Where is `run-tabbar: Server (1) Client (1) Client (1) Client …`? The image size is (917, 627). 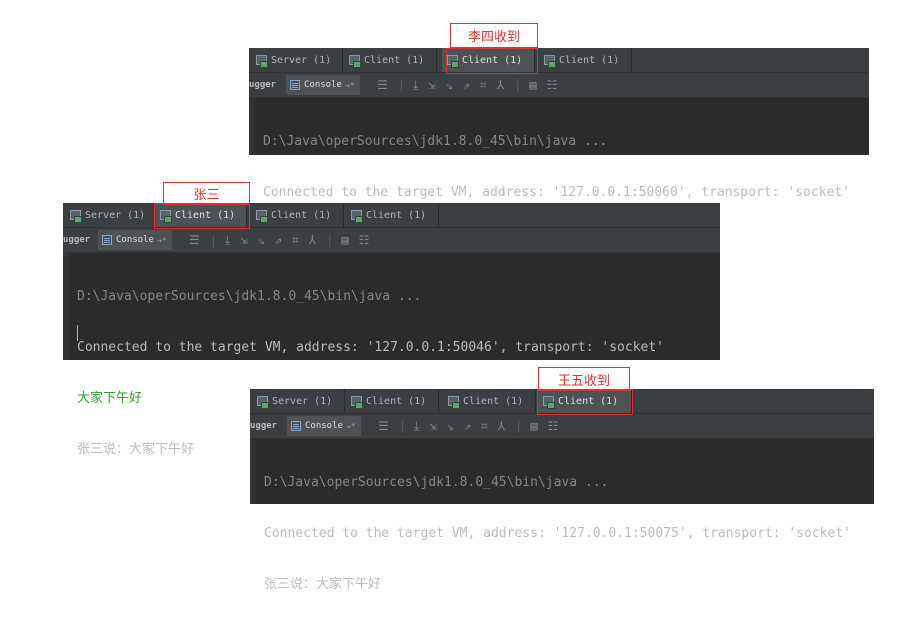
run-tabbar: Server (1) Client (1) Client (1) Client … is located at coordinates (559, 60).